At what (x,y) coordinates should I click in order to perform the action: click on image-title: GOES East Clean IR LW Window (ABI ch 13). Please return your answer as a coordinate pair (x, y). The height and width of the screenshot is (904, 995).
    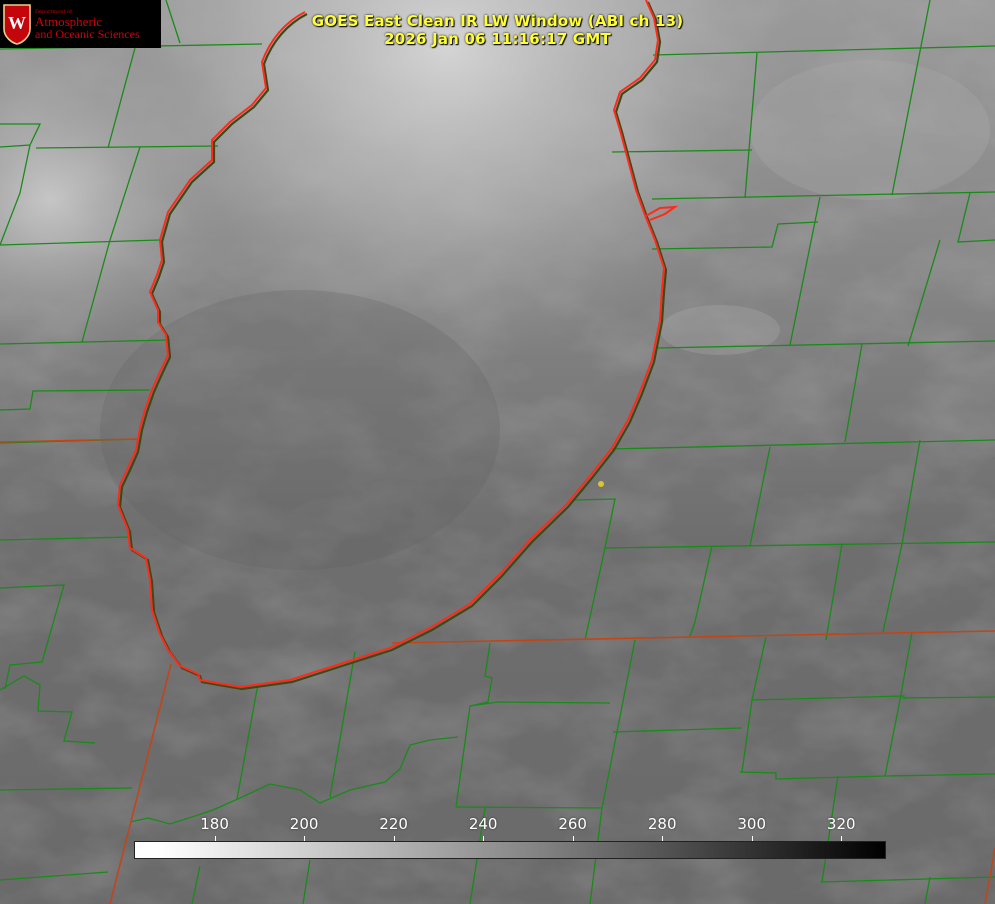
    Looking at the image, I should click on (497, 21).